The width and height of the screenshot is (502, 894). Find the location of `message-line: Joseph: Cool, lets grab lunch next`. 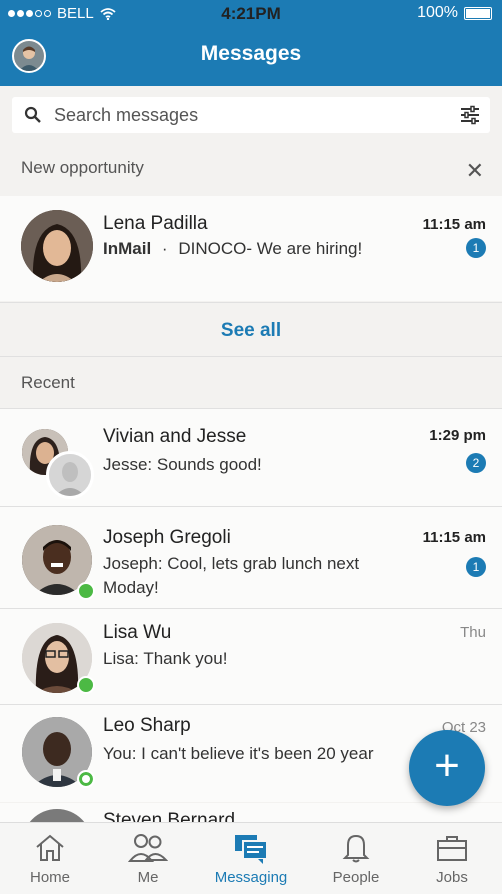

message-line: Joseph: Cool, lets grab lunch next is located at coordinates (231, 563).